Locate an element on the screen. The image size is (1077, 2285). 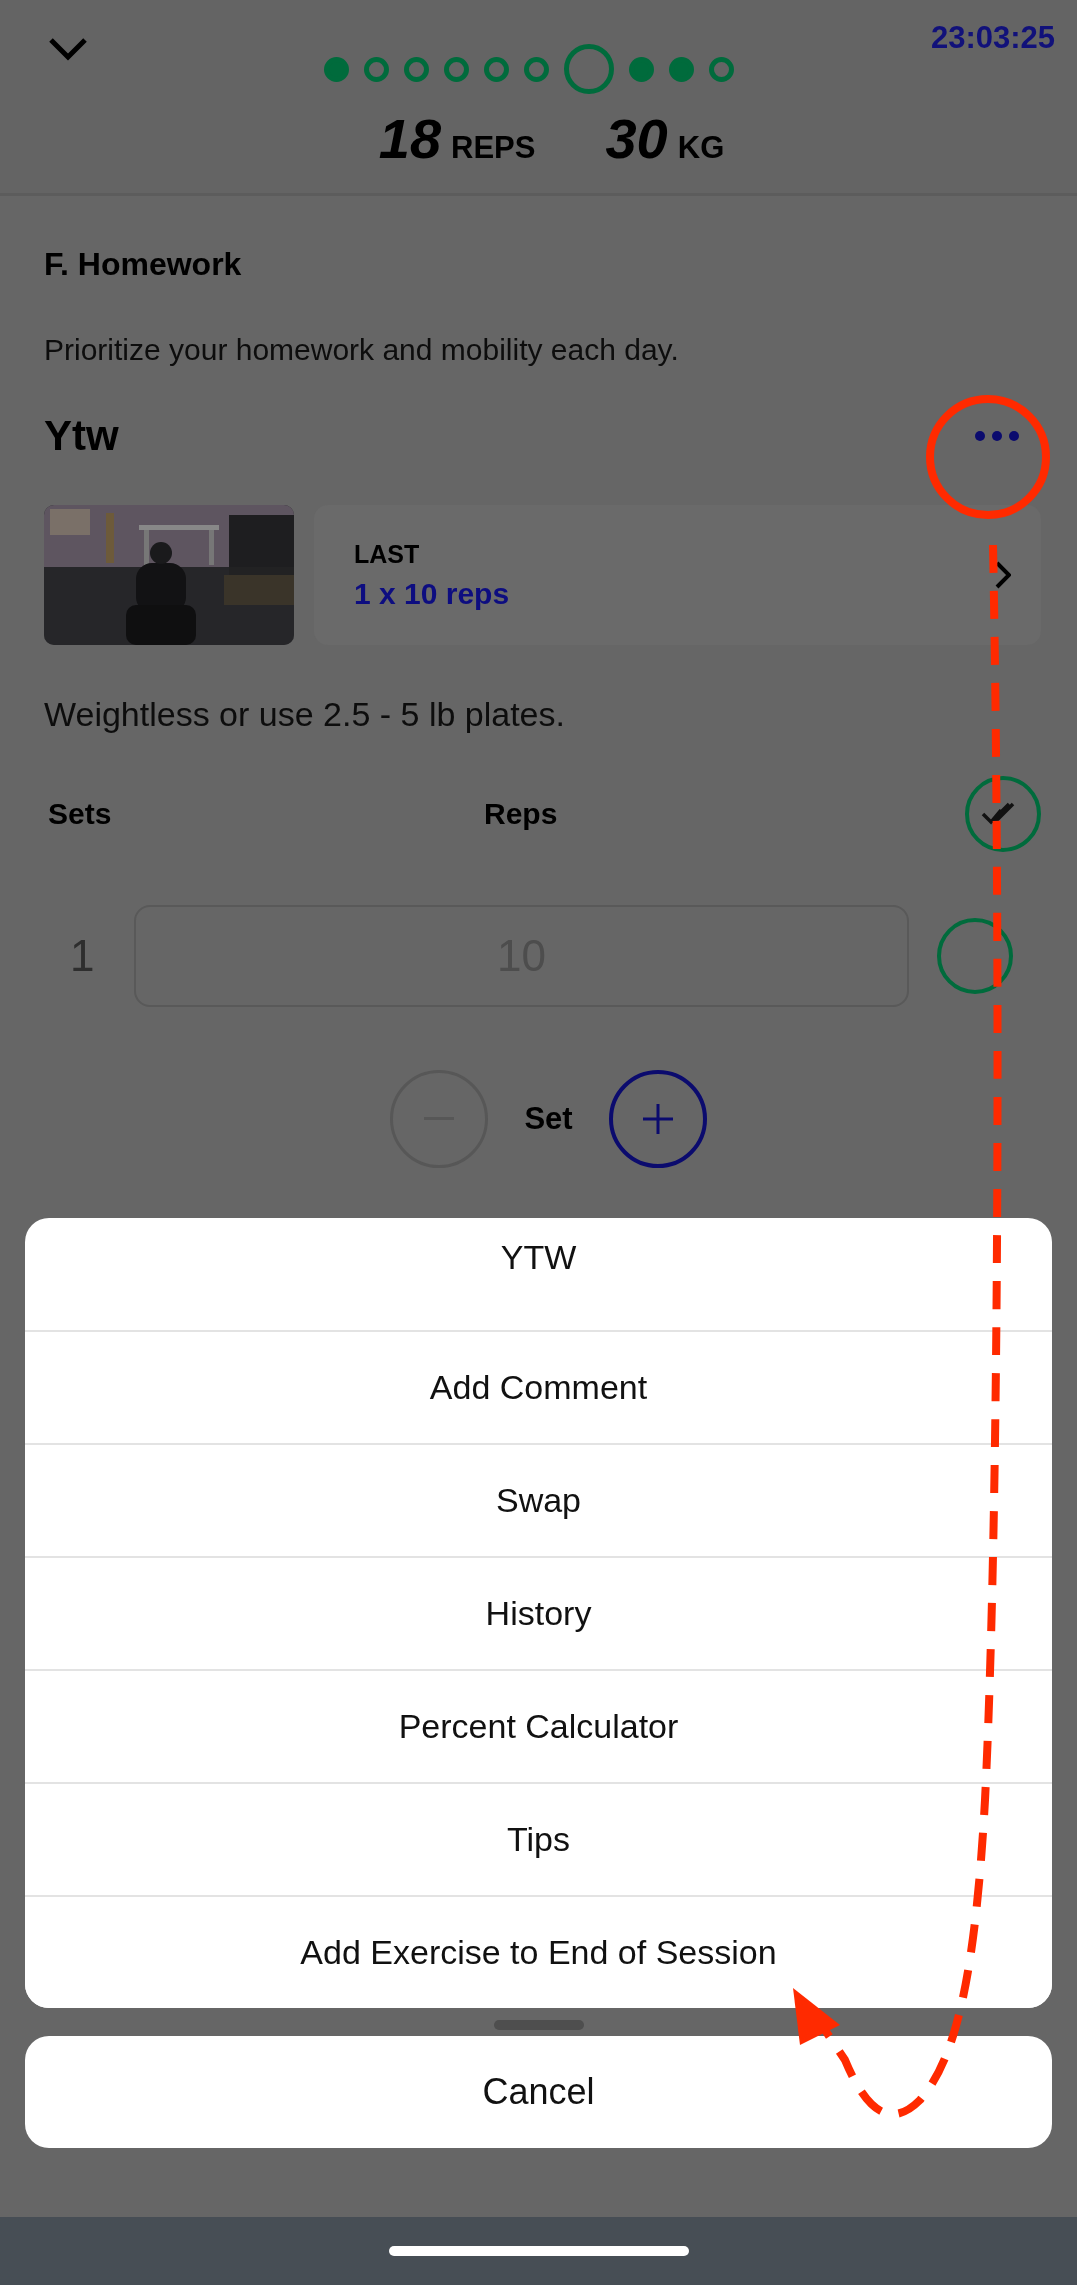
last-label: LAST is located at coordinates (387, 554).